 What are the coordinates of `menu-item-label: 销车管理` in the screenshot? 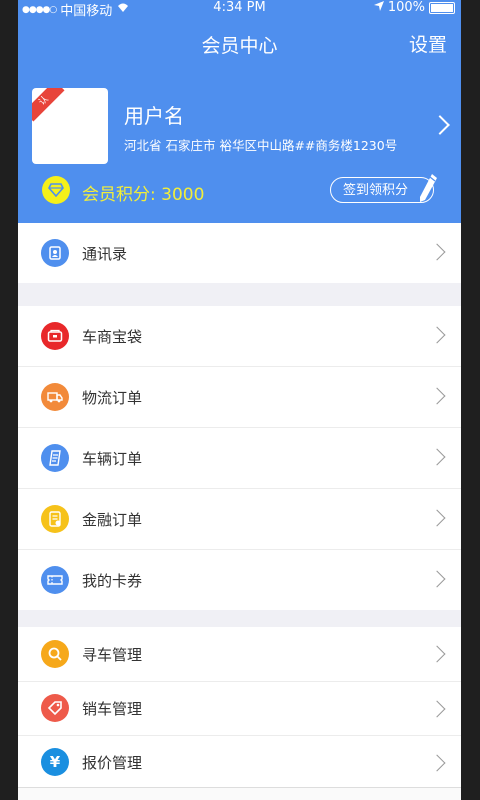 It's located at (112, 709).